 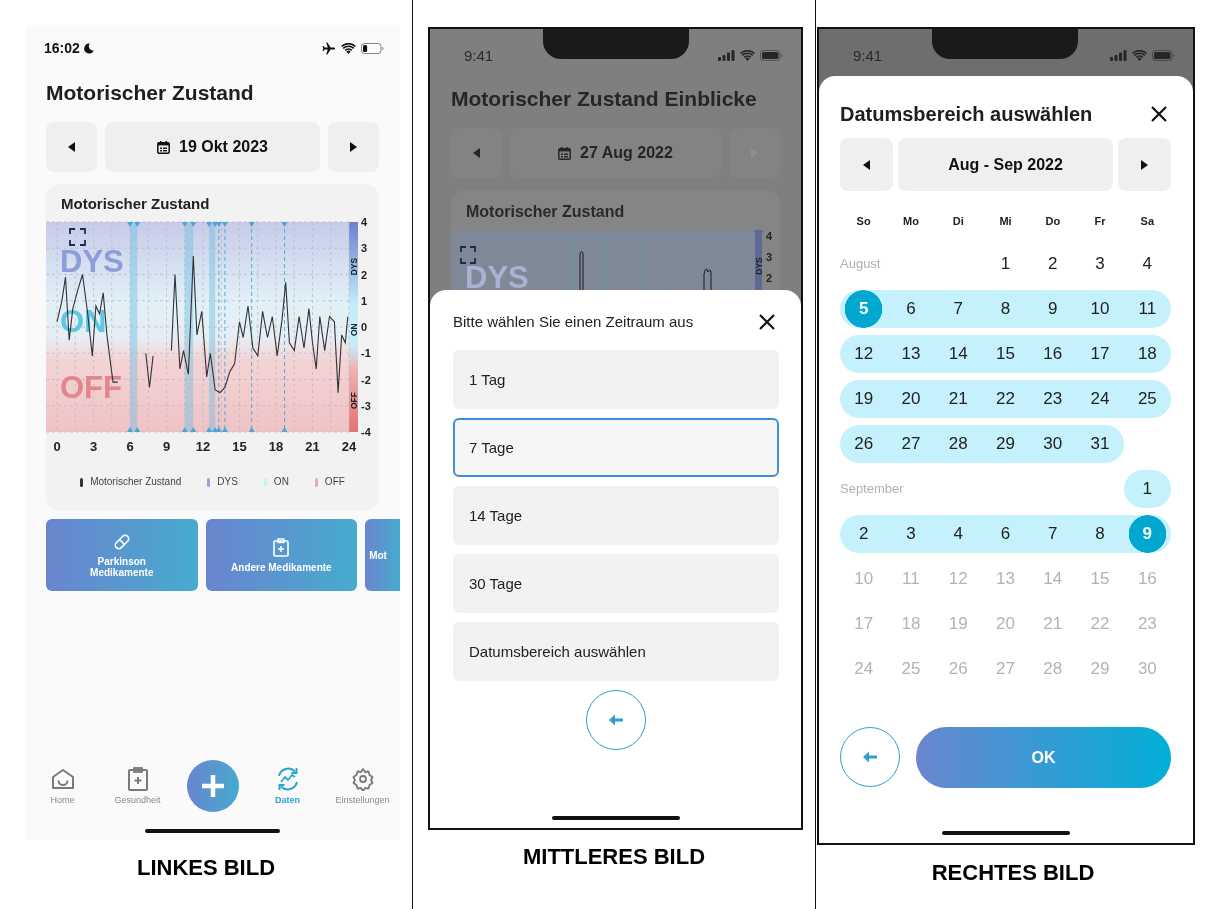 What do you see at coordinates (1147, 353) in the screenshot?
I see `calendar-day: 18` at bounding box center [1147, 353].